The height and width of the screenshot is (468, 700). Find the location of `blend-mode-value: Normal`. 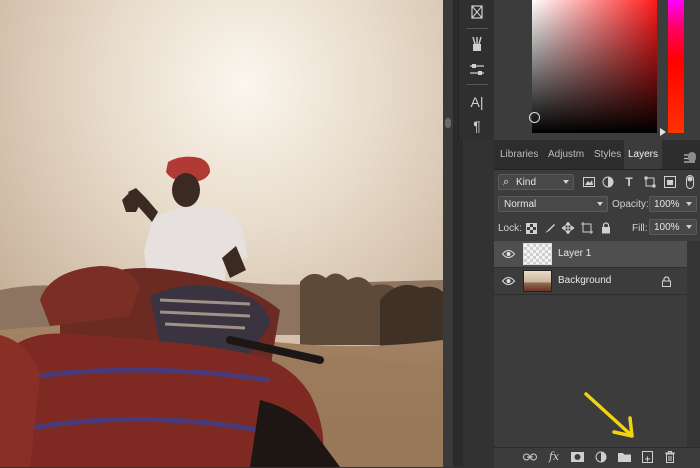

blend-mode-value: Normal is located at coordinates (520, 204).